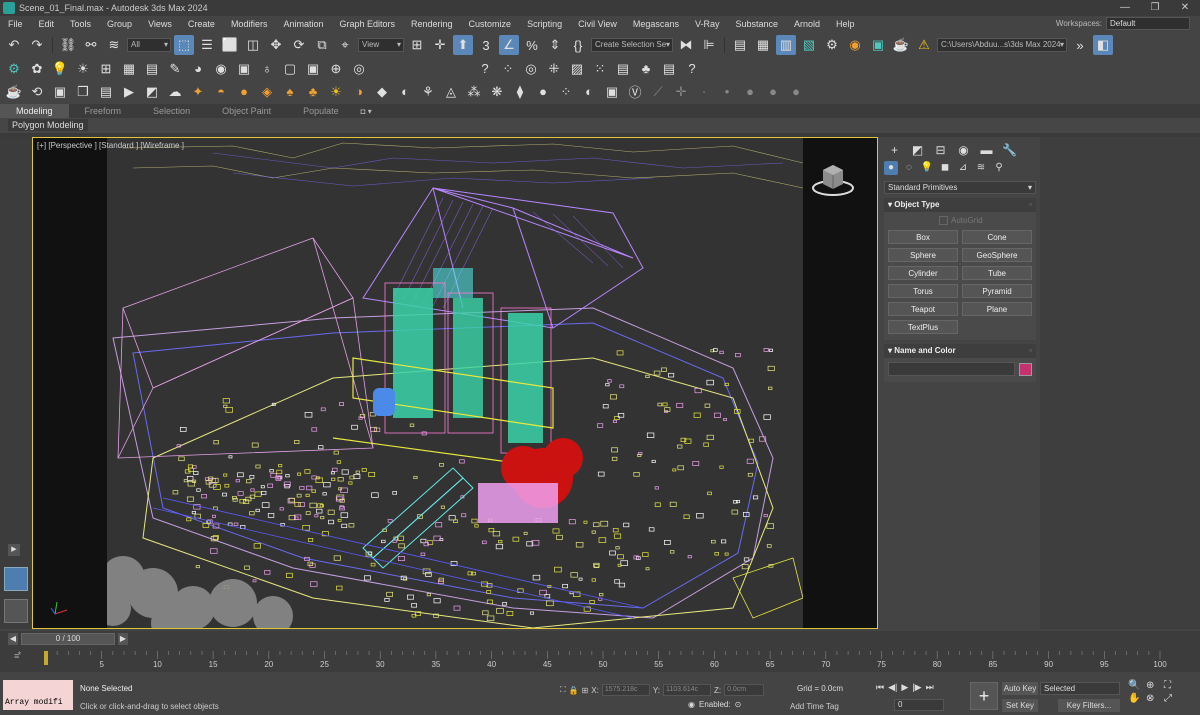  I want to click on pan-icon: ✋, so click(1137, 698).